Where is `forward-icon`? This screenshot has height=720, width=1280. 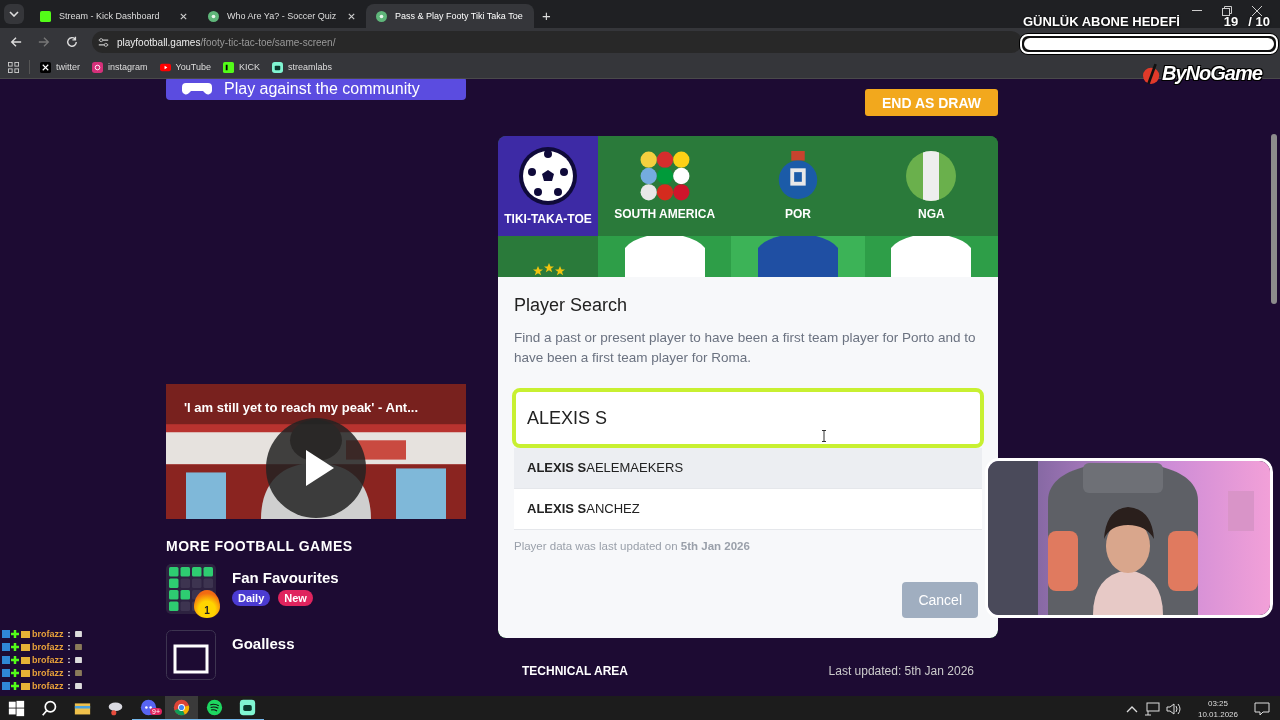 forward-icon is located at coordinates (44, 42).